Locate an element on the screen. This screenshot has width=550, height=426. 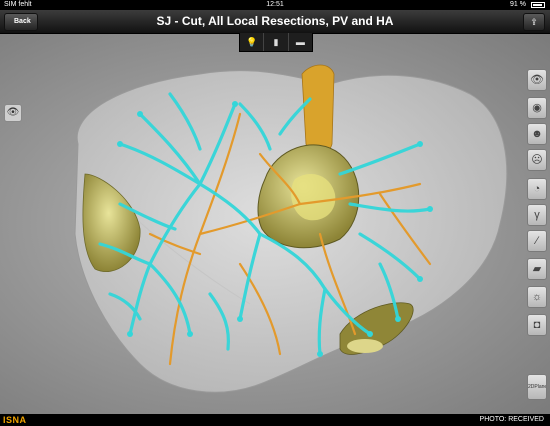
tool-skull-button: ☹ is located at coordinates (537, 160).